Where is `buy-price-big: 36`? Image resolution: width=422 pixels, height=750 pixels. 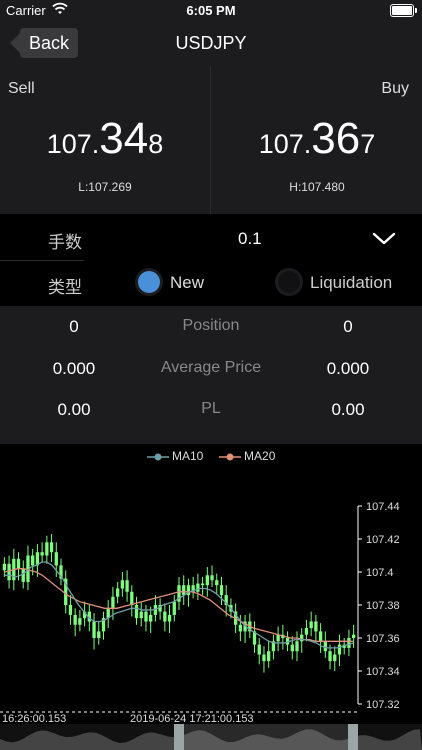 buy-price-big: 36 is located at coordinates (336, 138).